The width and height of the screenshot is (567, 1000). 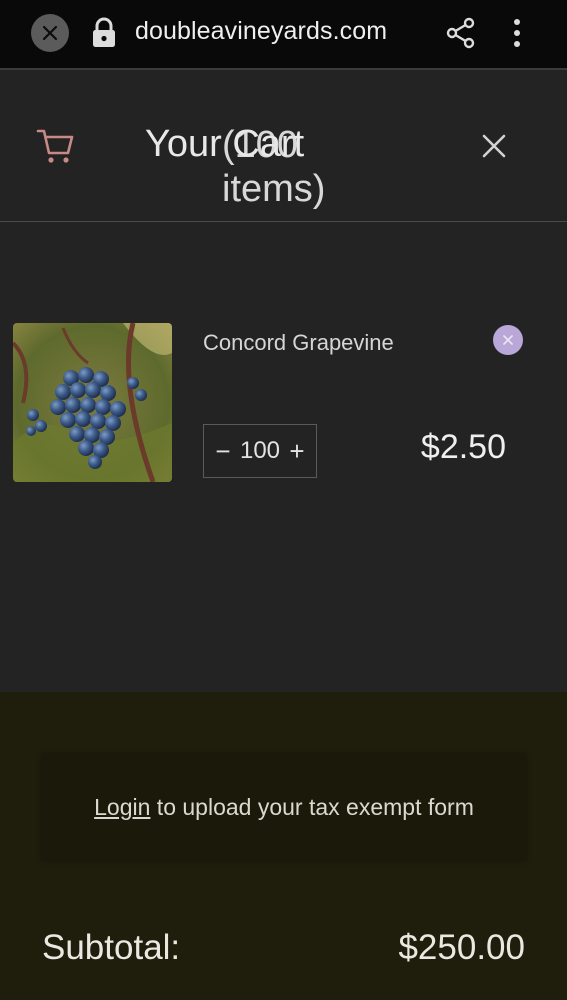 I want to click on cart-icon, so click(x=55, y=146).